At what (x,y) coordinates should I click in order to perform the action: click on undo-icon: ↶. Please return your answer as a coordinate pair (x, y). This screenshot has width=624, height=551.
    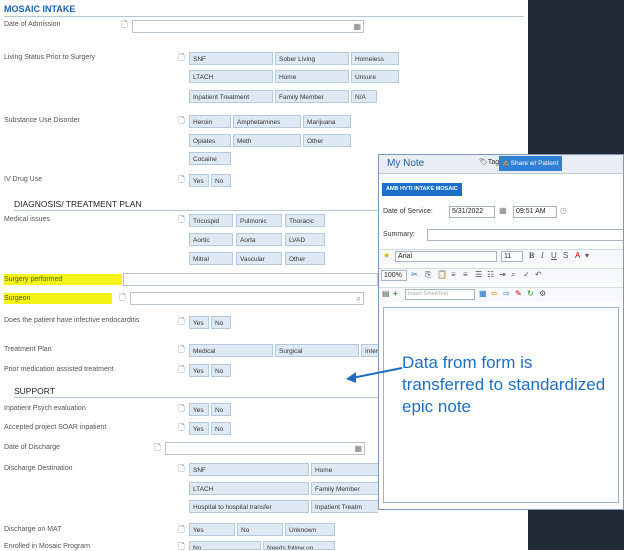
    Looking at the image, I should click on (538, 274).